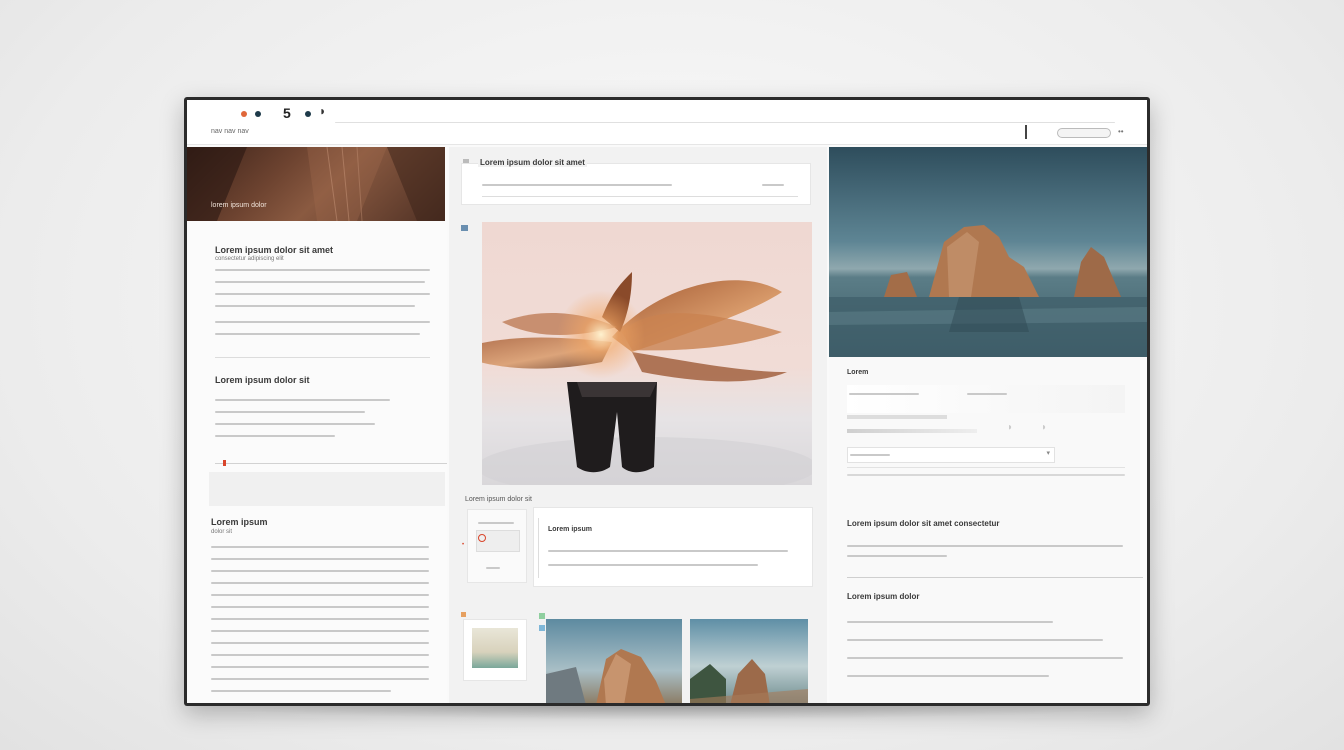 This screenshot has height=750, width=1344. I want to click on section2-title: Lorem ipsum dolor sit, so click(262, 380).